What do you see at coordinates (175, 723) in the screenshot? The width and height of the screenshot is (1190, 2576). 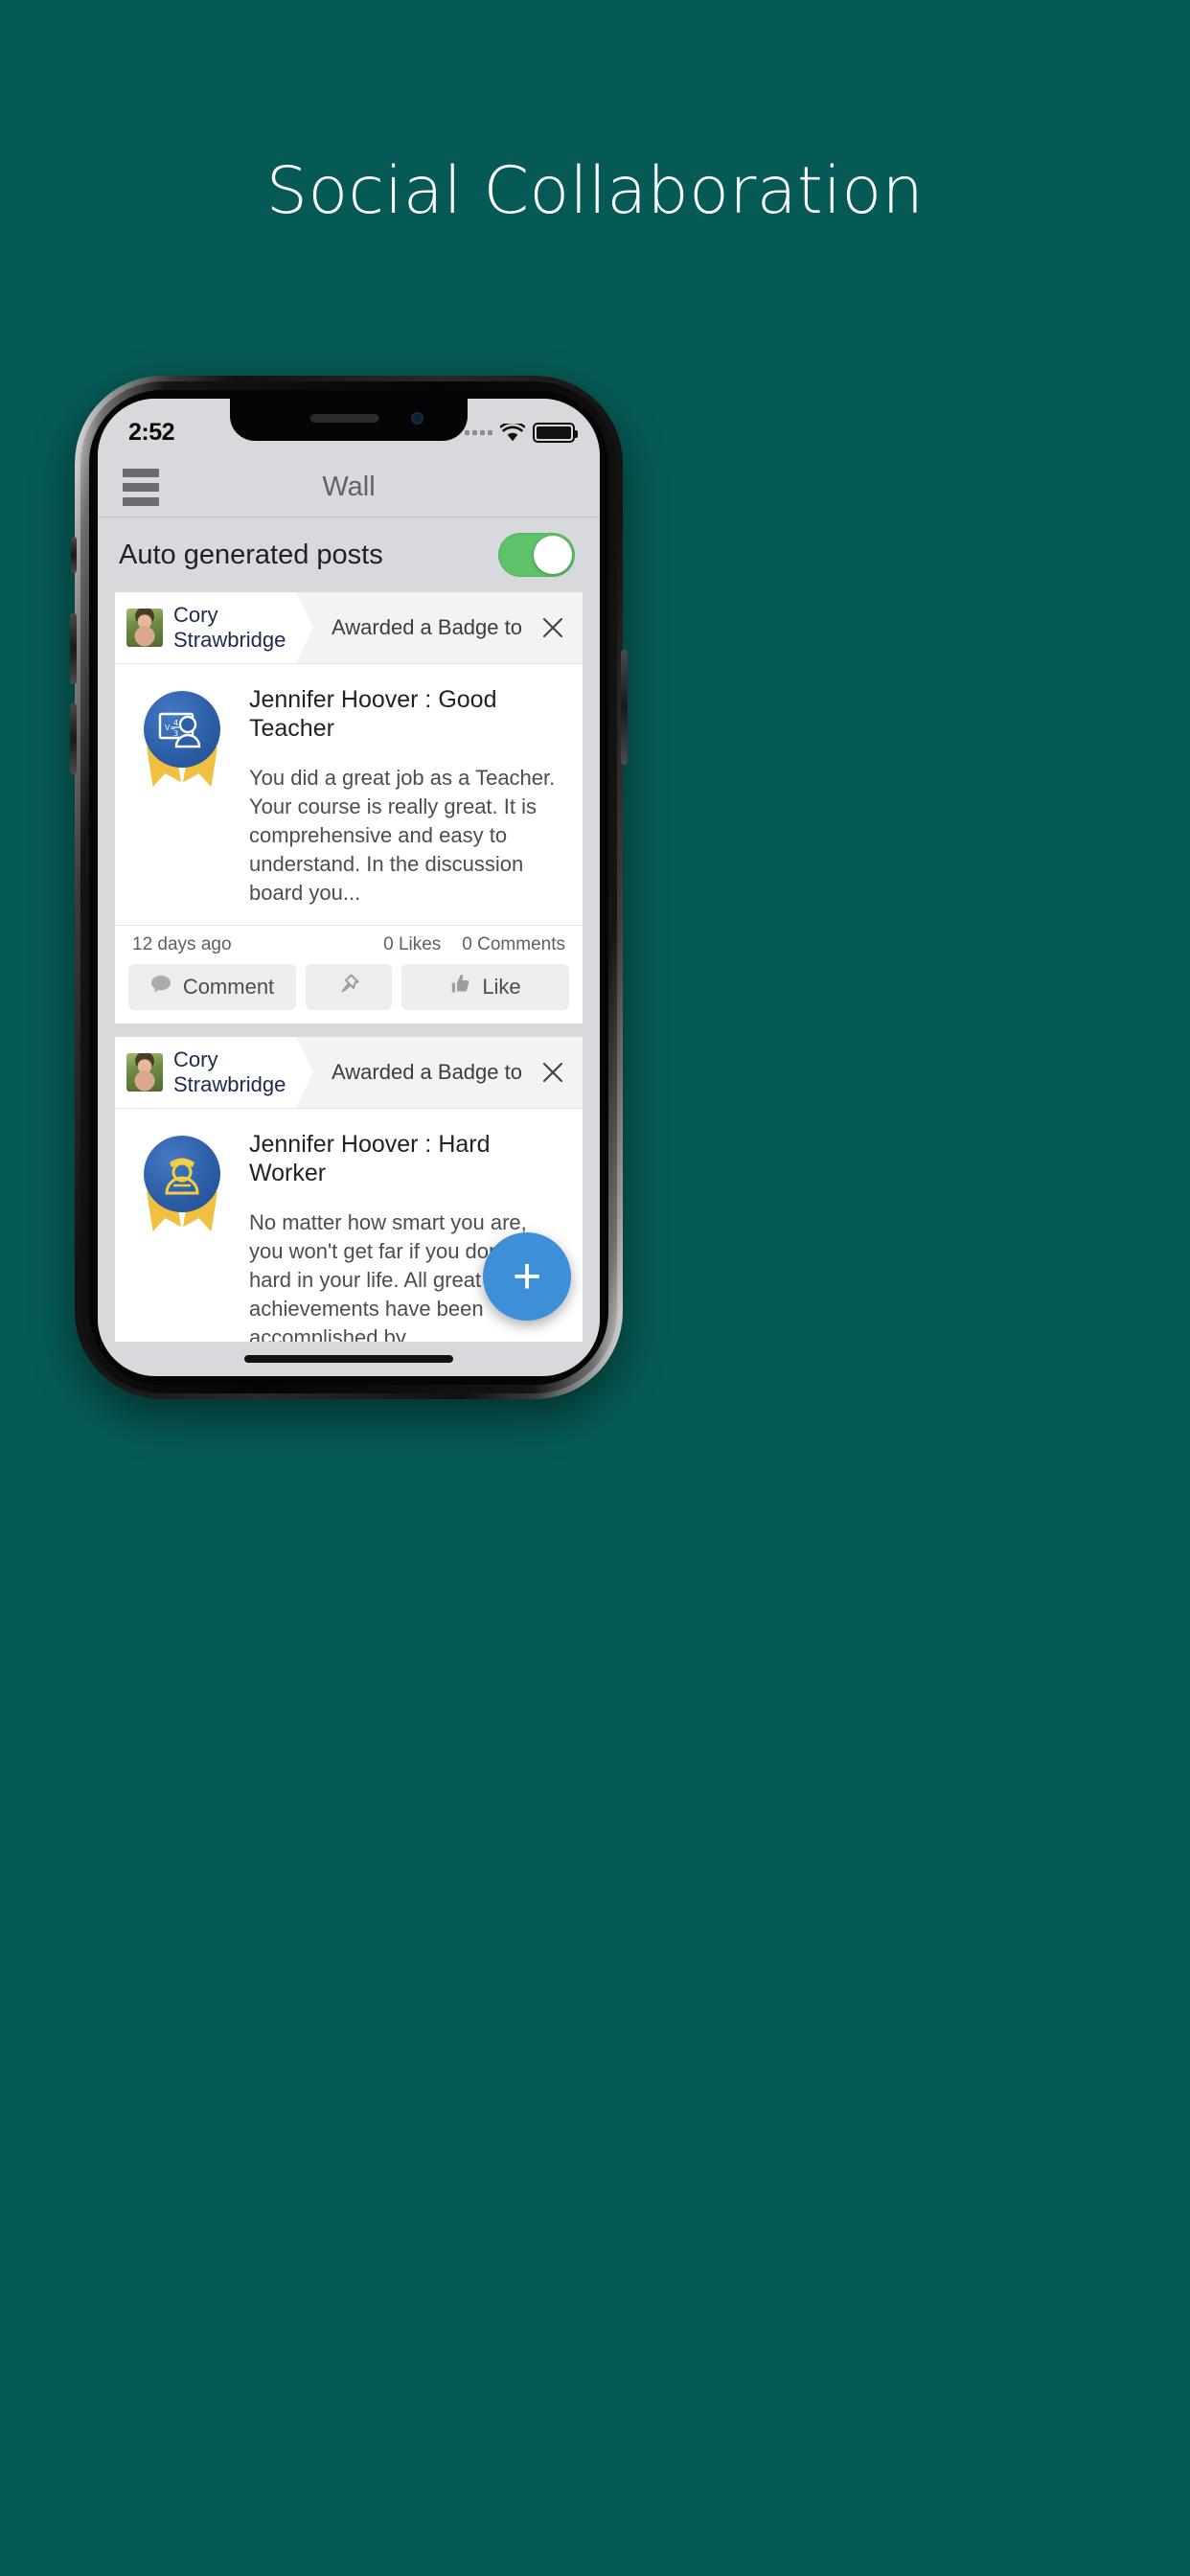 I see `svg-text: 4` at bounding box center [175, 723].